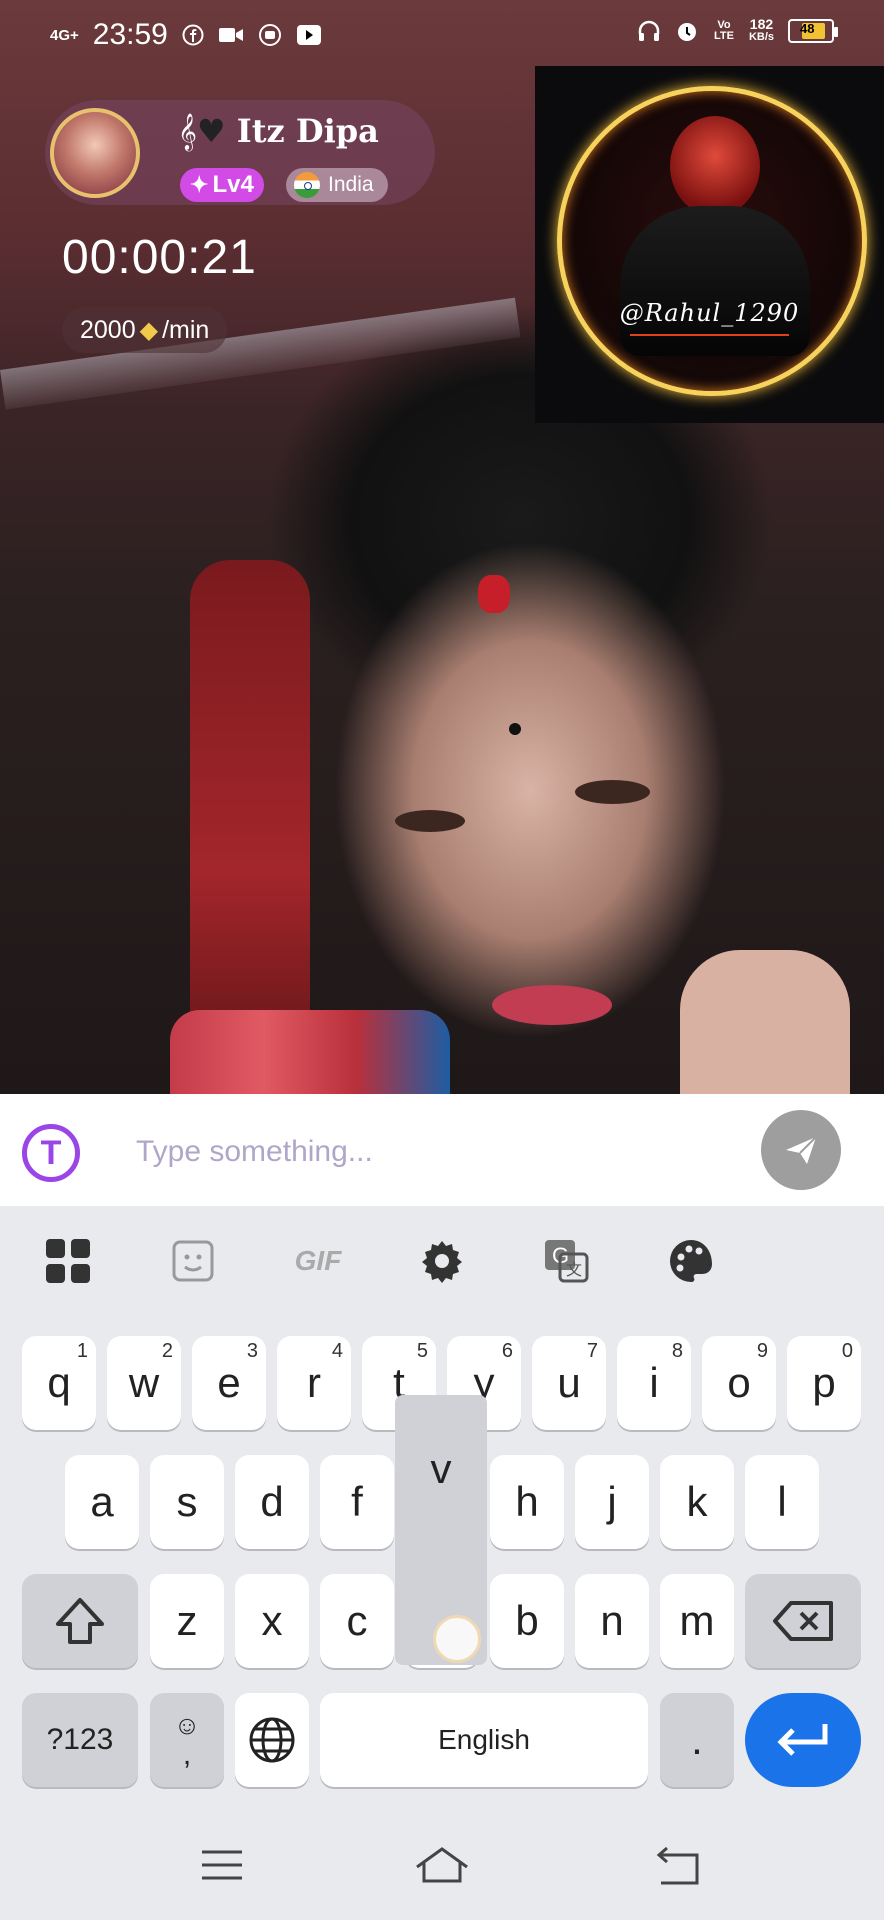  What do you see at coordinates (569, 1383) in the screenshot?
I see `key-u: u7` at bounding box center [569, 1383].